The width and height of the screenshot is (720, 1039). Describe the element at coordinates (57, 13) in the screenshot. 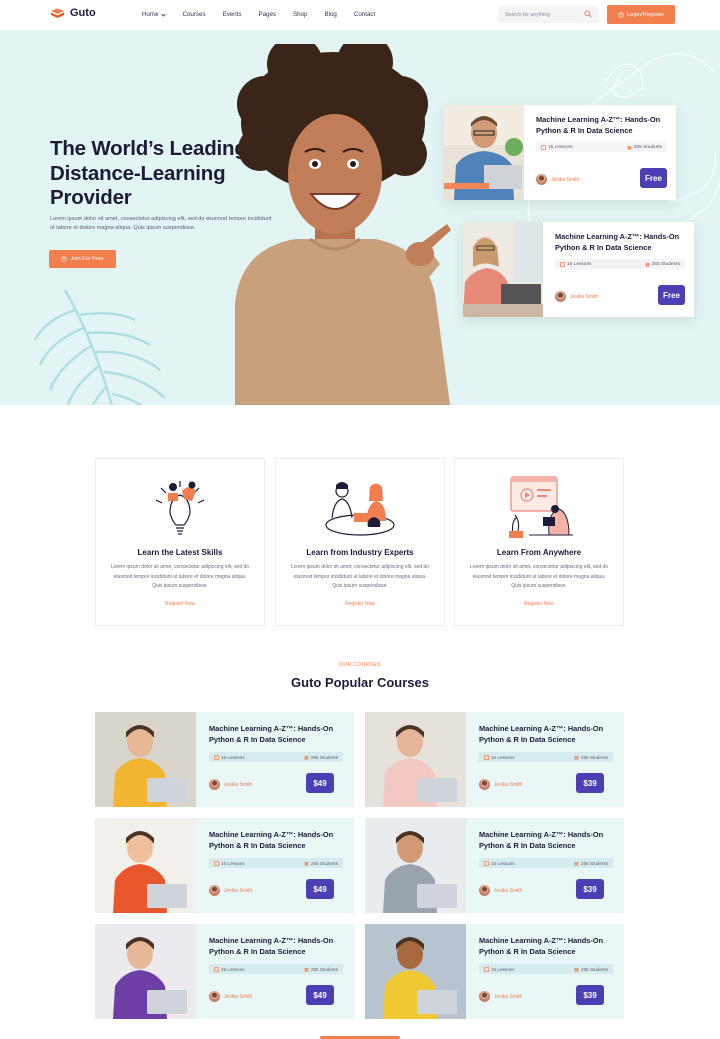

I see `book-icon` at that location.